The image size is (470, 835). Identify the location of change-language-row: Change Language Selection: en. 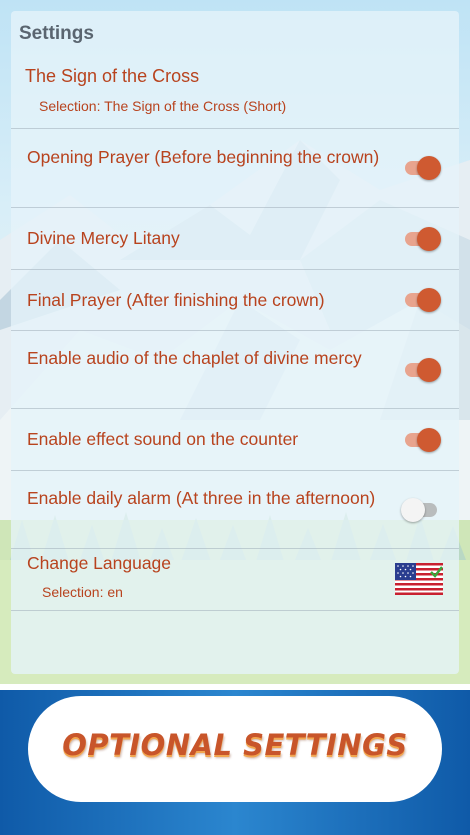
(235, 580).